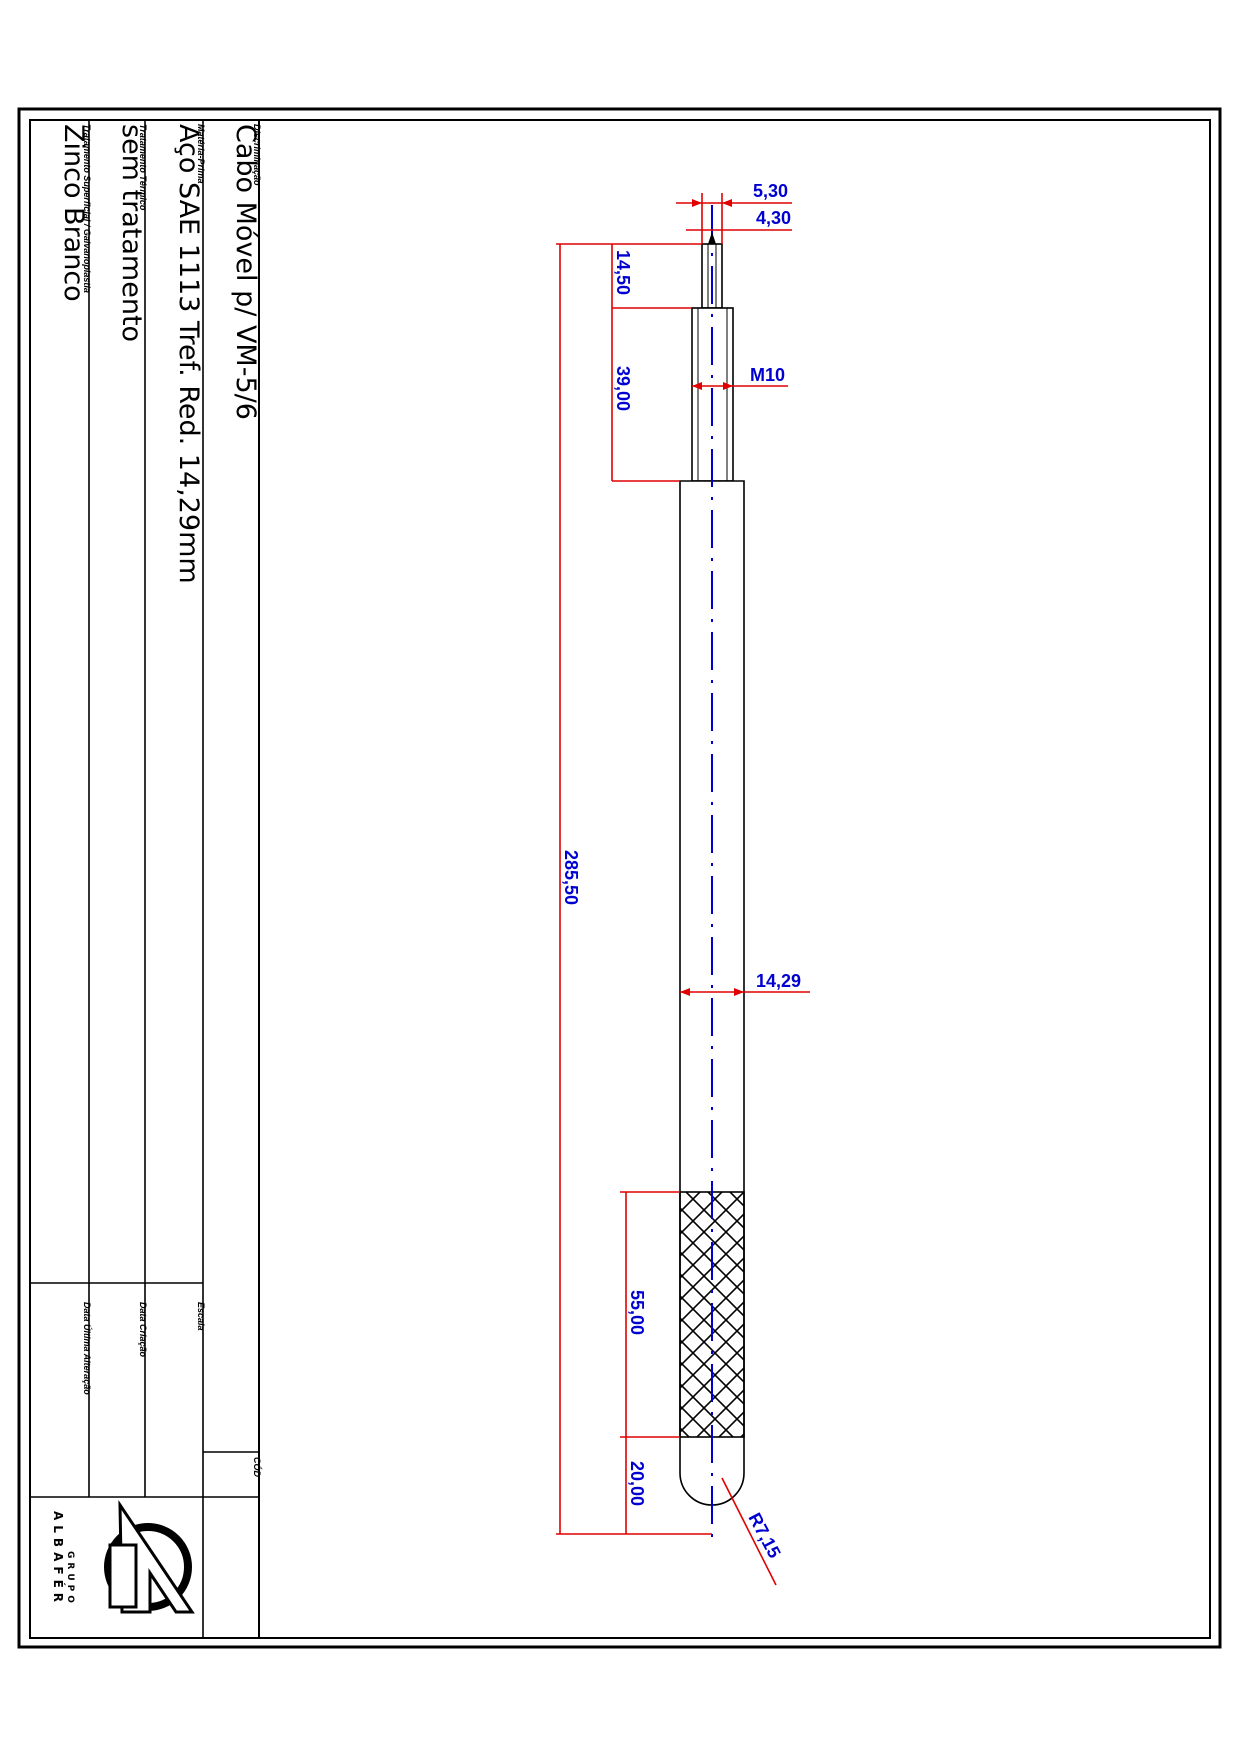  What do you see at coordinates (712, 875) in the screenshot?
I see `part-outline` at bounding box center [712, 875].